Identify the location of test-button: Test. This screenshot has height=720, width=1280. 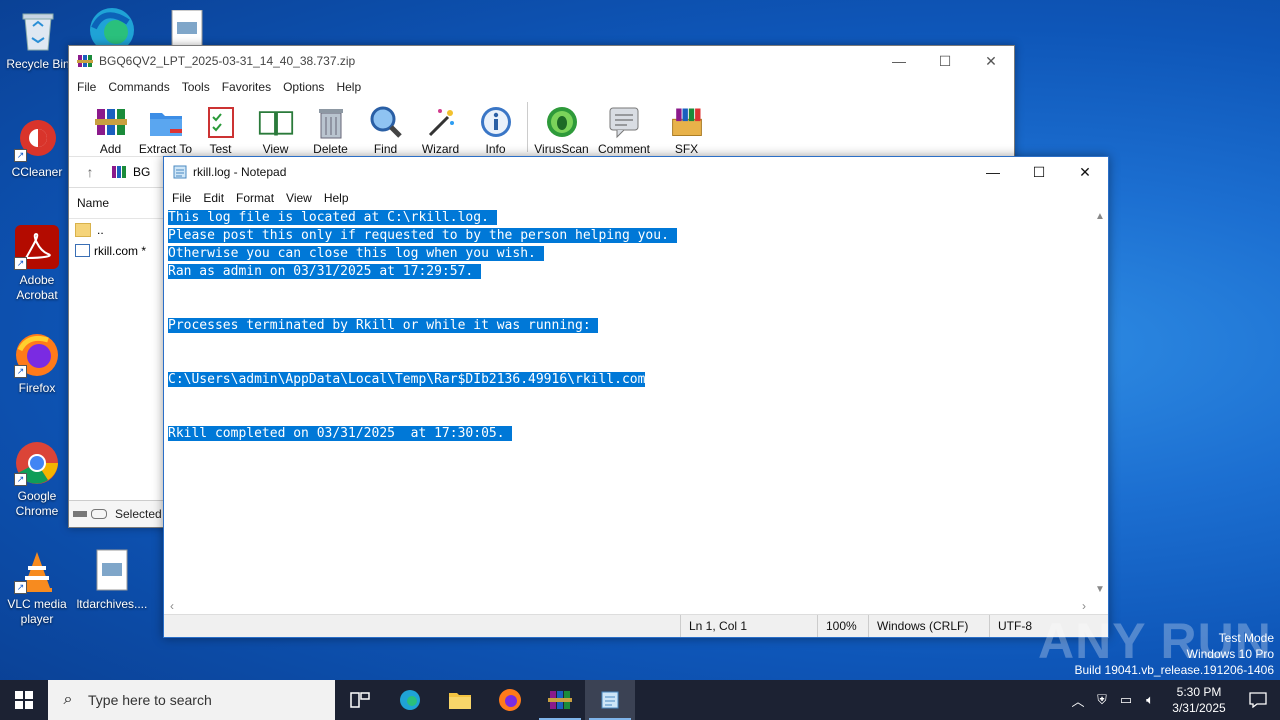
(220, 127).